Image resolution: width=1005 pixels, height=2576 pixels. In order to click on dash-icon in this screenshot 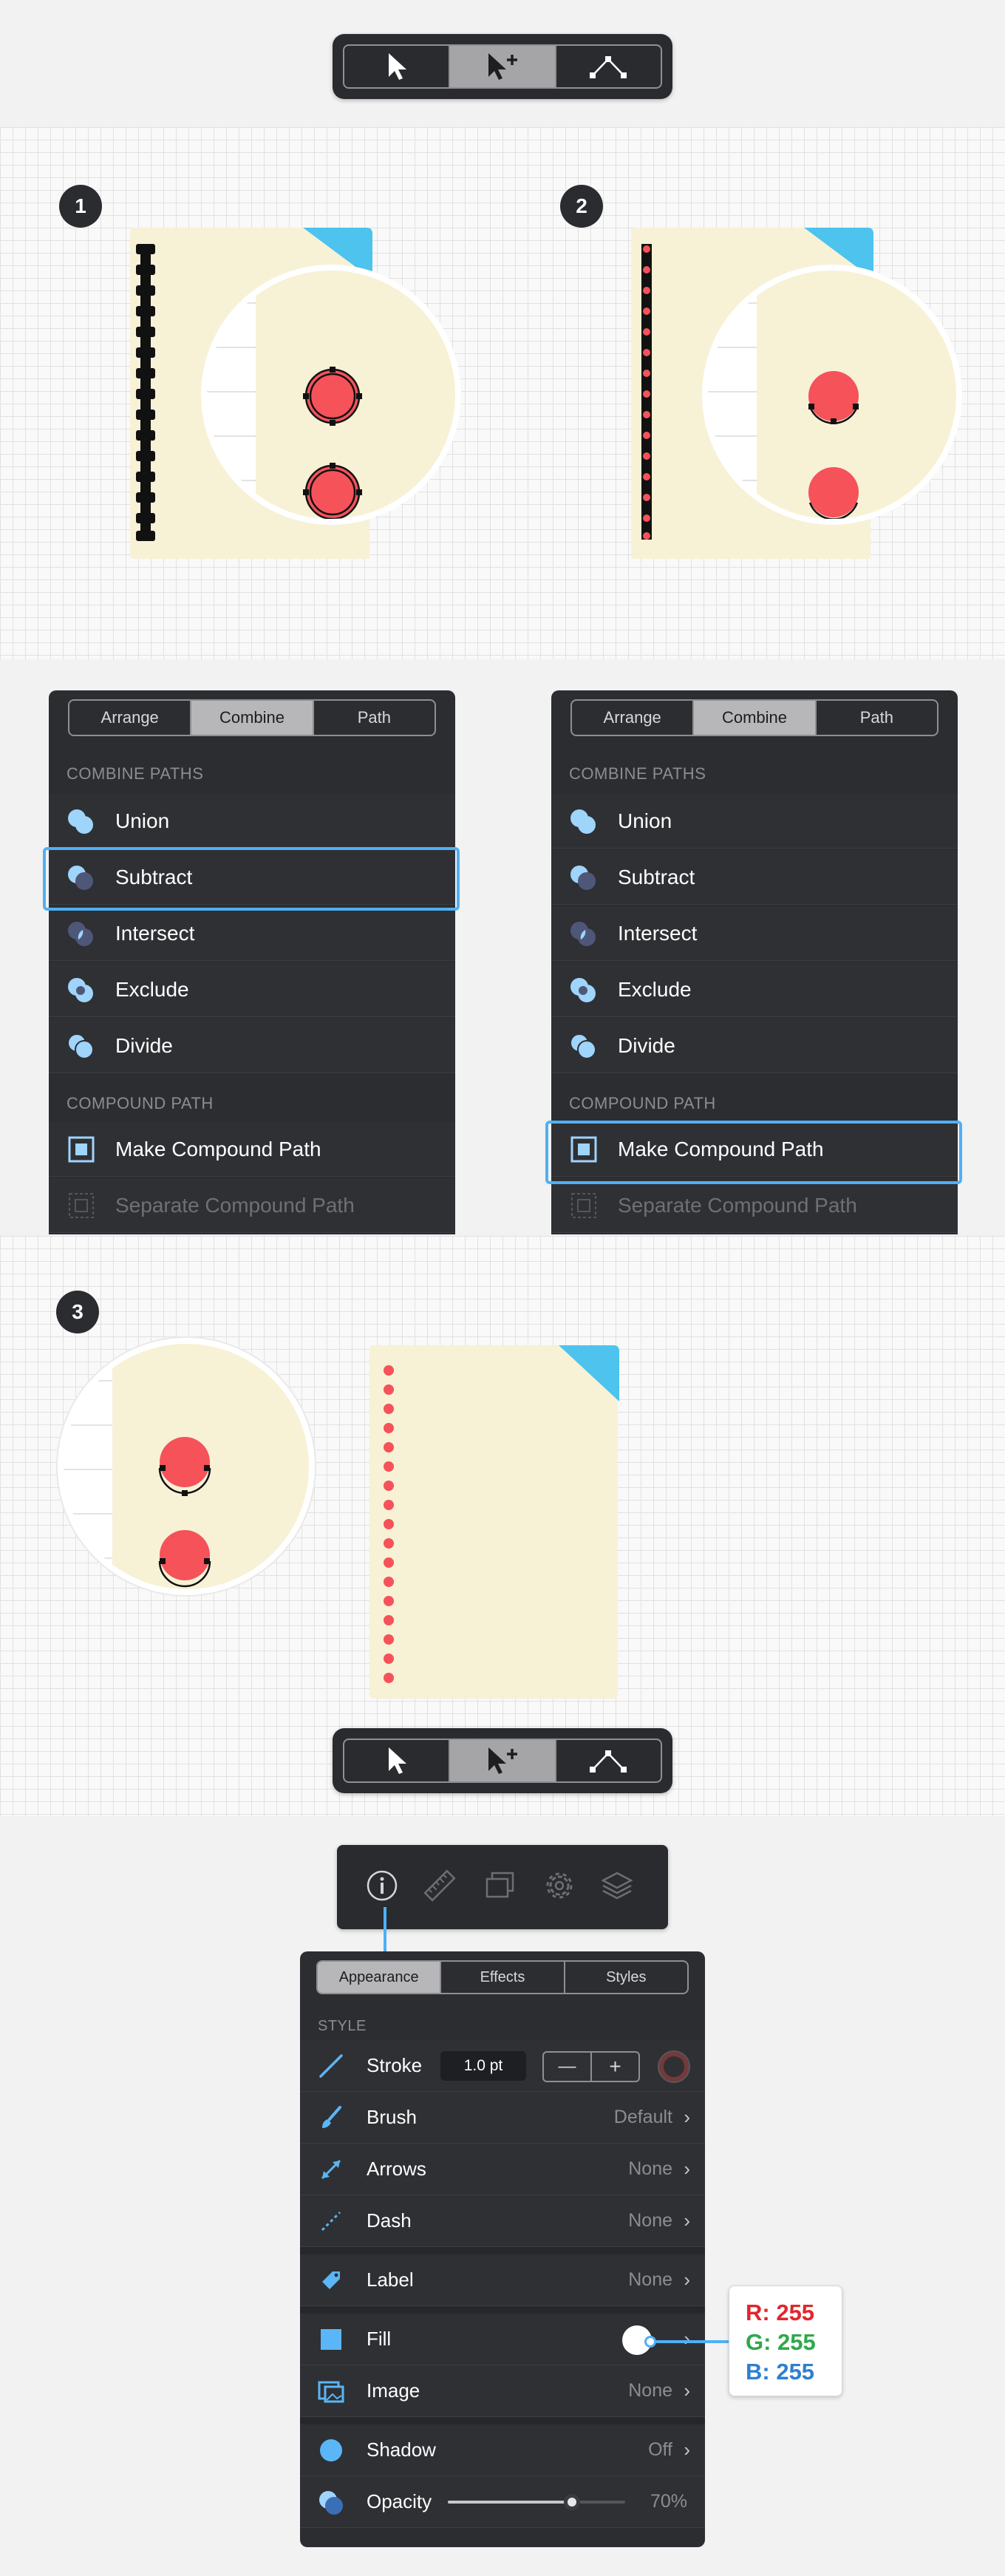, I will do `click(331, 2221)`.